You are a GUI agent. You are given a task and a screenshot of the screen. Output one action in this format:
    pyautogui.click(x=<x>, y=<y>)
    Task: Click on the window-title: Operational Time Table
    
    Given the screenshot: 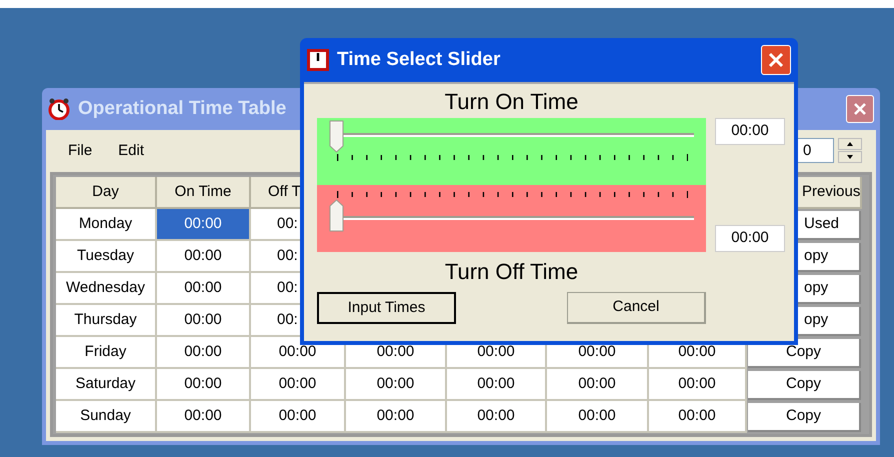 What is the action you would take?
    pyautogui.click(x=182, y=108)
    